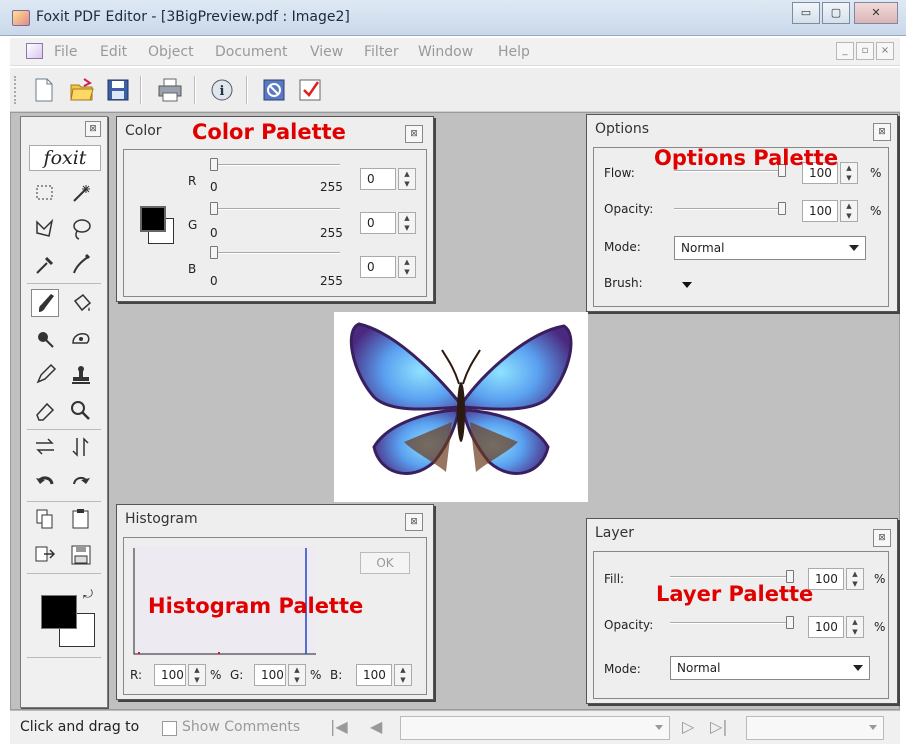 This screenshot has width=906, height=747. What do you see at coordinates (381, 52) in the screenshot?
I see `menu-filter: Filter` at bounding box center [381, 52].